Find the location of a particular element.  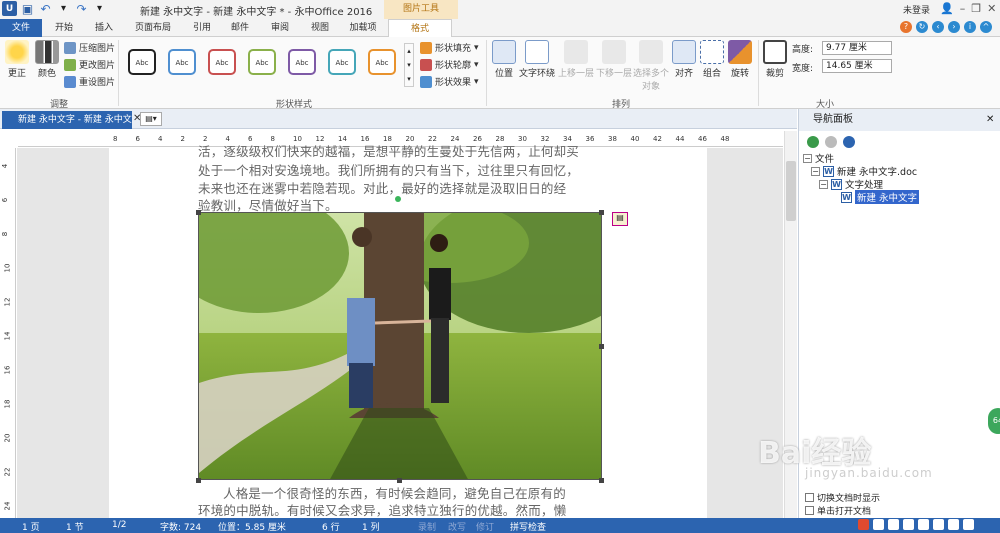

sogou-icon is located at coordinates (863, 524).